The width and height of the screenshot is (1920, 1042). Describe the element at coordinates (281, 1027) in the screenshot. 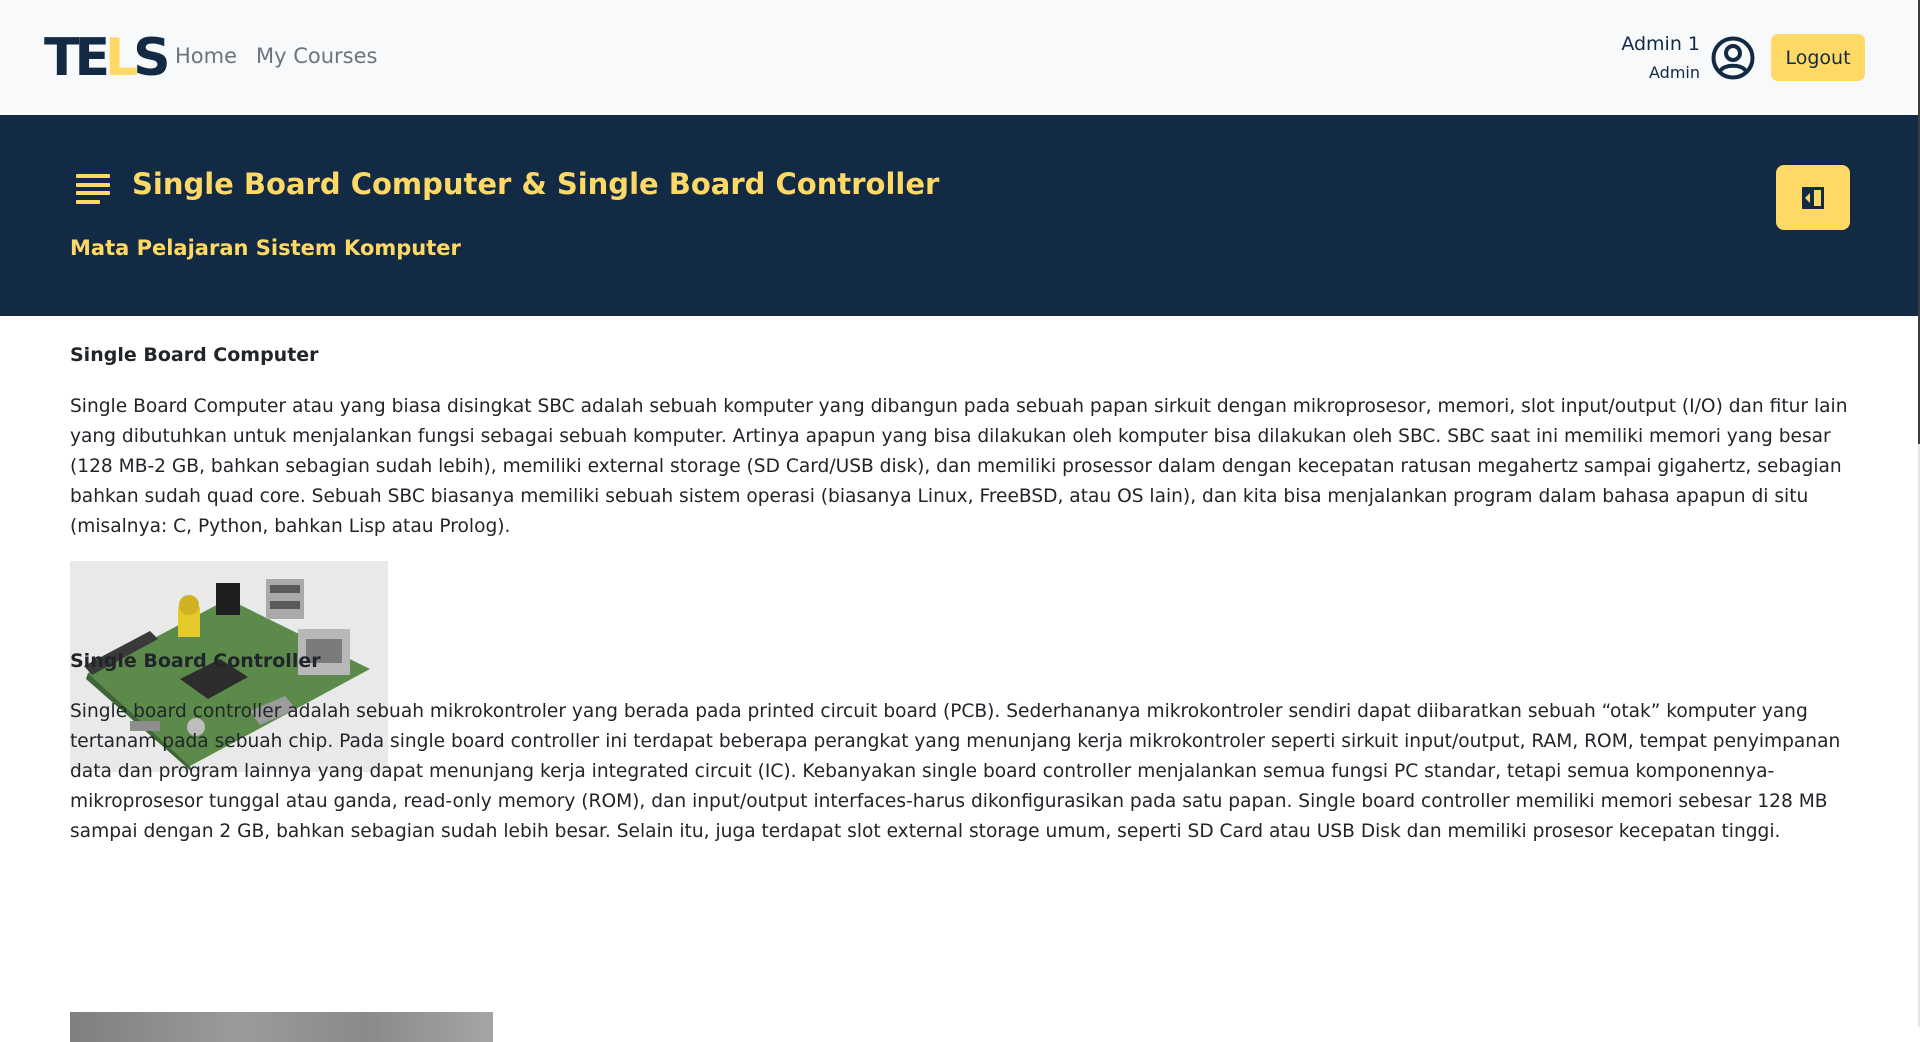

I see `single-board-controller-image` at that location.